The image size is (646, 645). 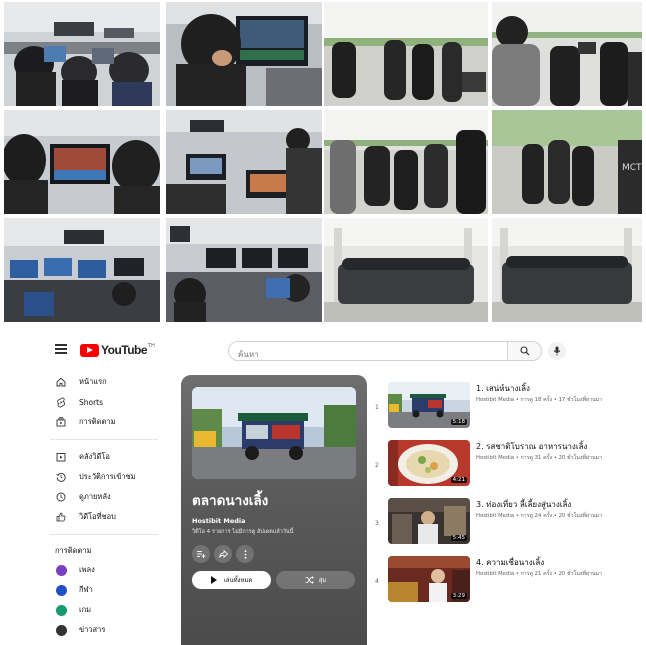 I want to click on playlist-thumbnail, so click(x=274, y=433).